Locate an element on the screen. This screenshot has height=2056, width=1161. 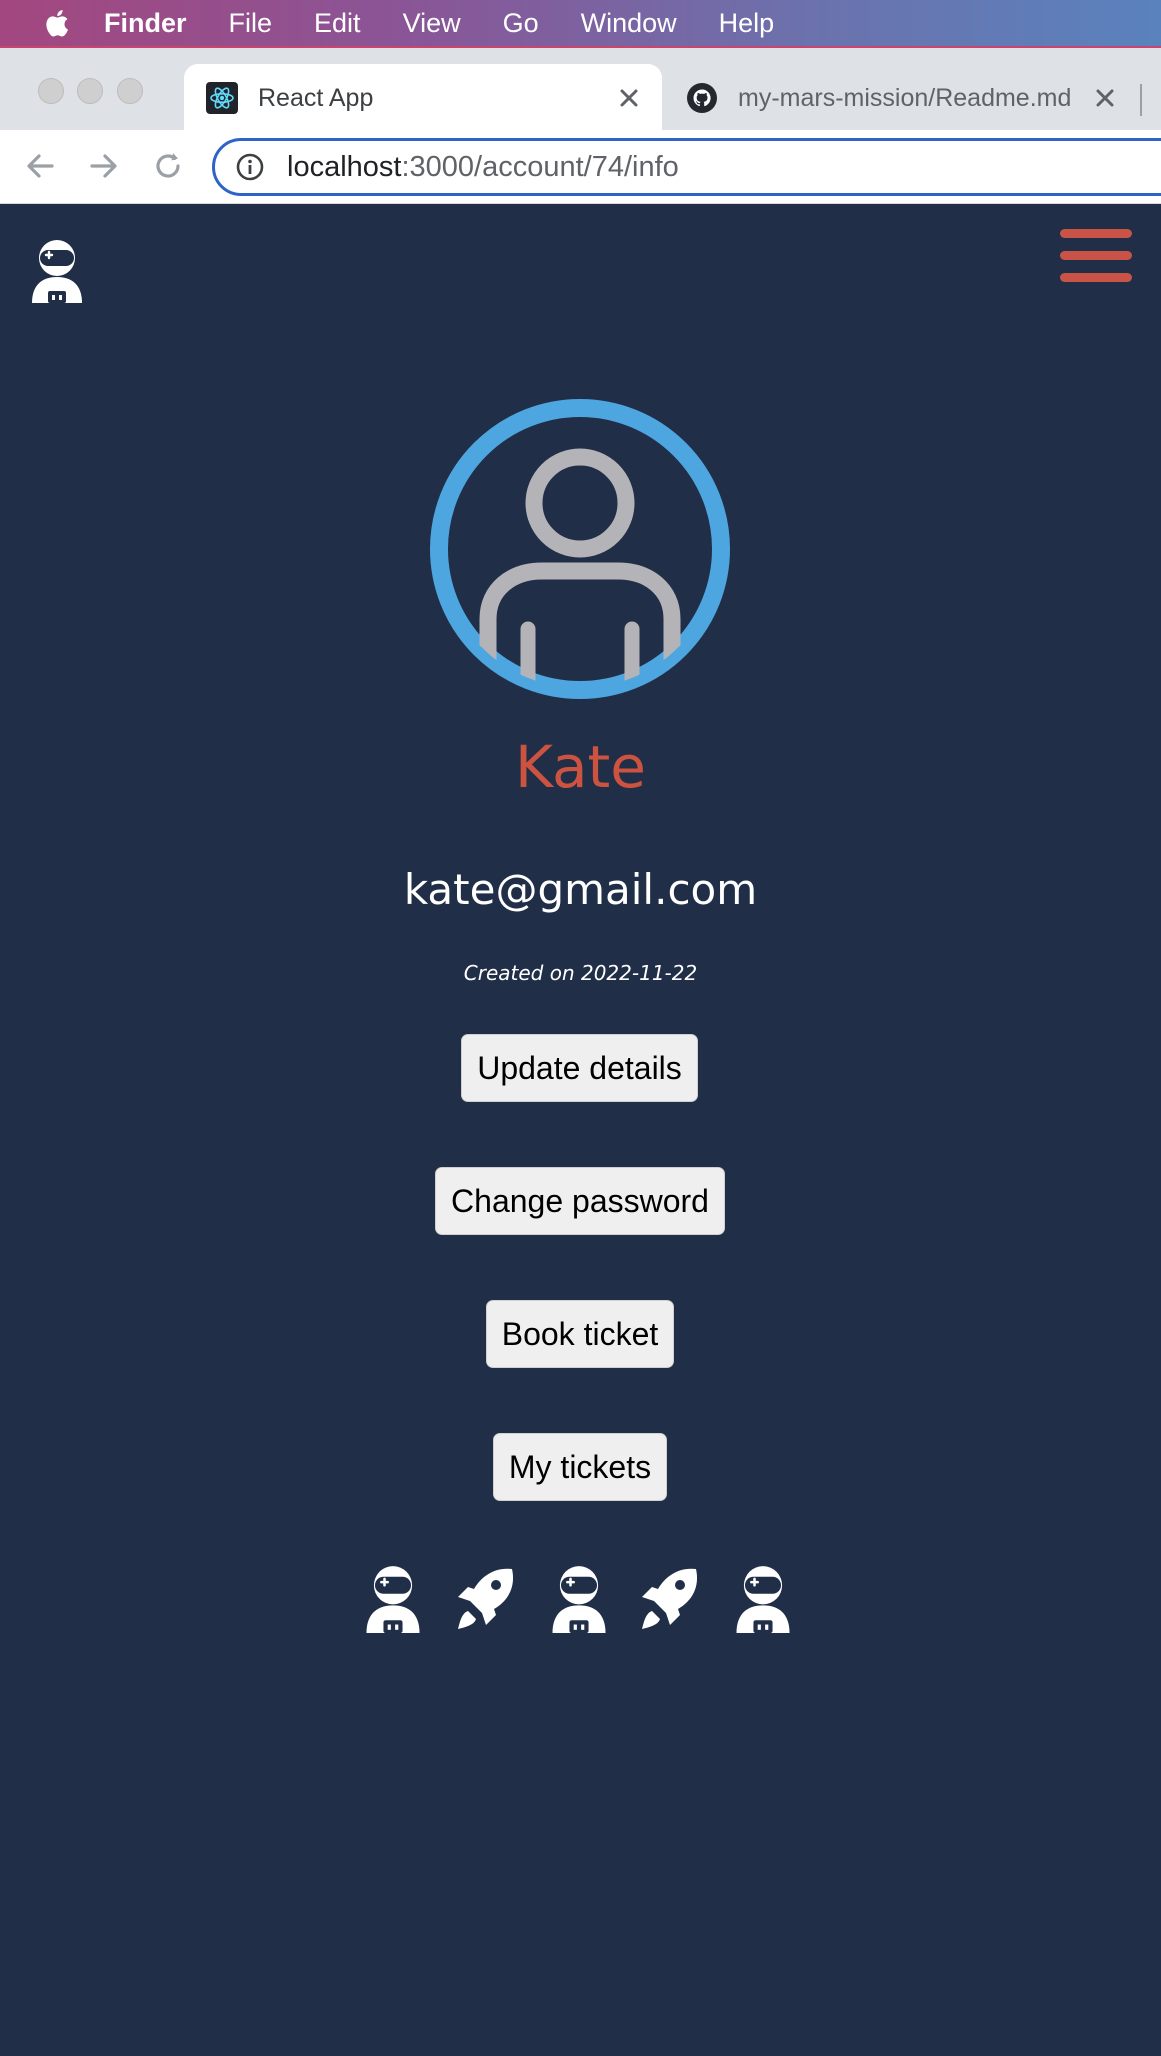
avatar-user-icon is located at coordinates (580, 549).